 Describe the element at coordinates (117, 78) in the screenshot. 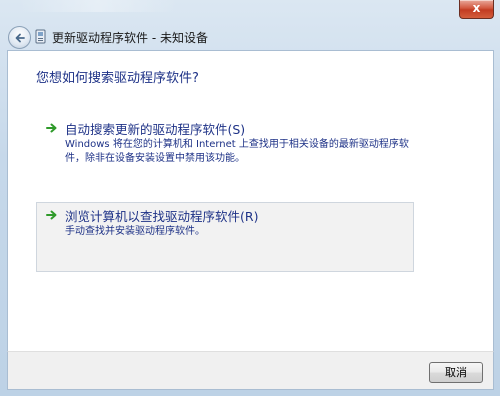

I see `page-heading: 您想如何搜索驱动程序软件?` at that location.